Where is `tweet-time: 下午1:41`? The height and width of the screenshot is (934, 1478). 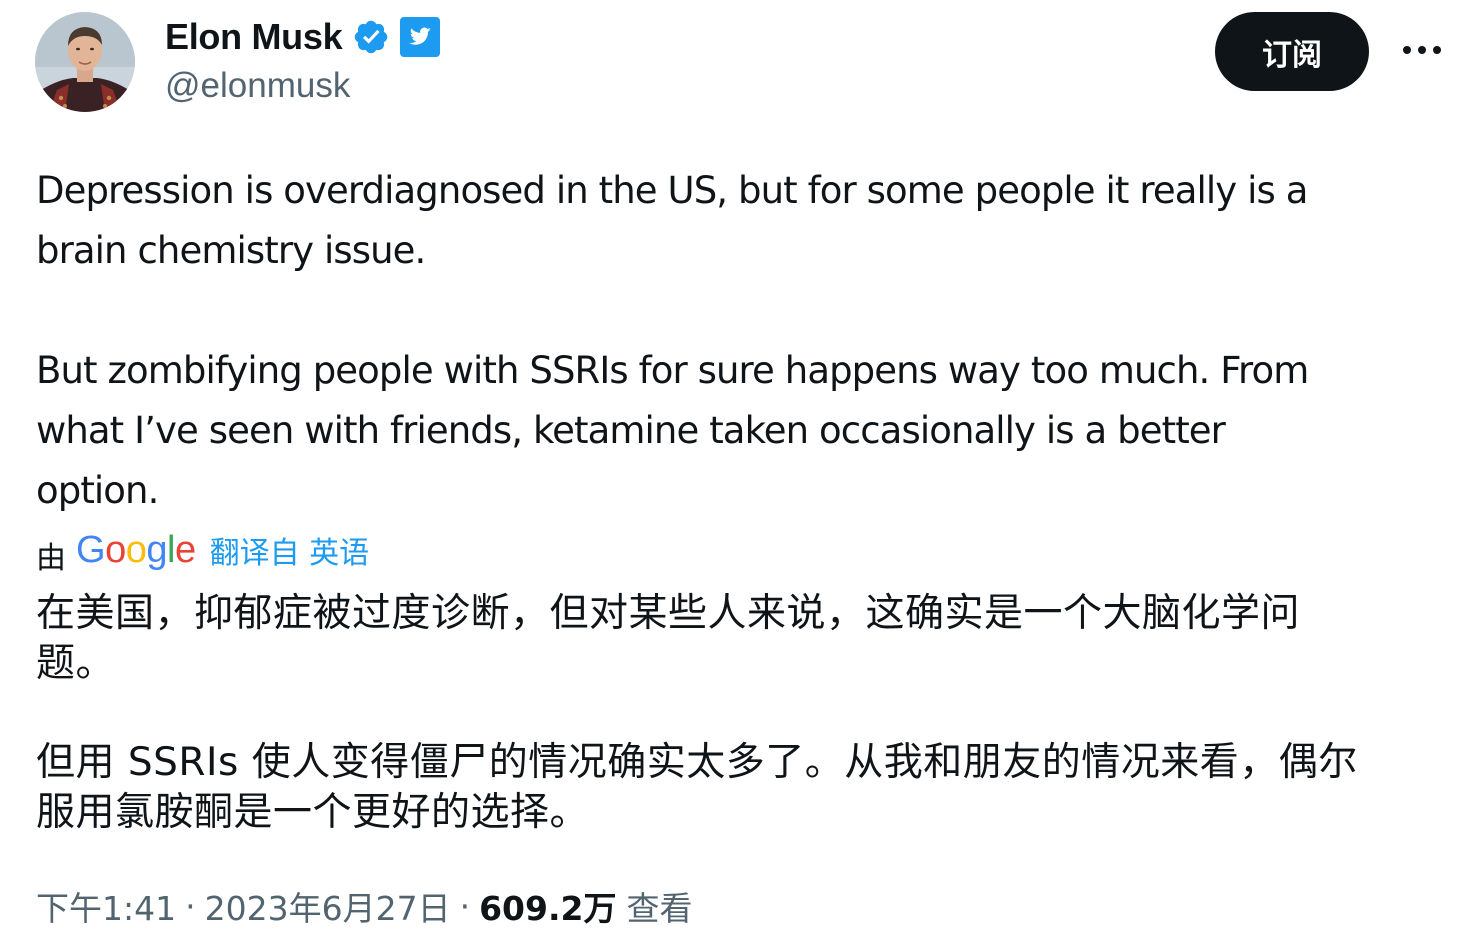
tweet-time: 下午1:41 is located at coordinates (106, 906).